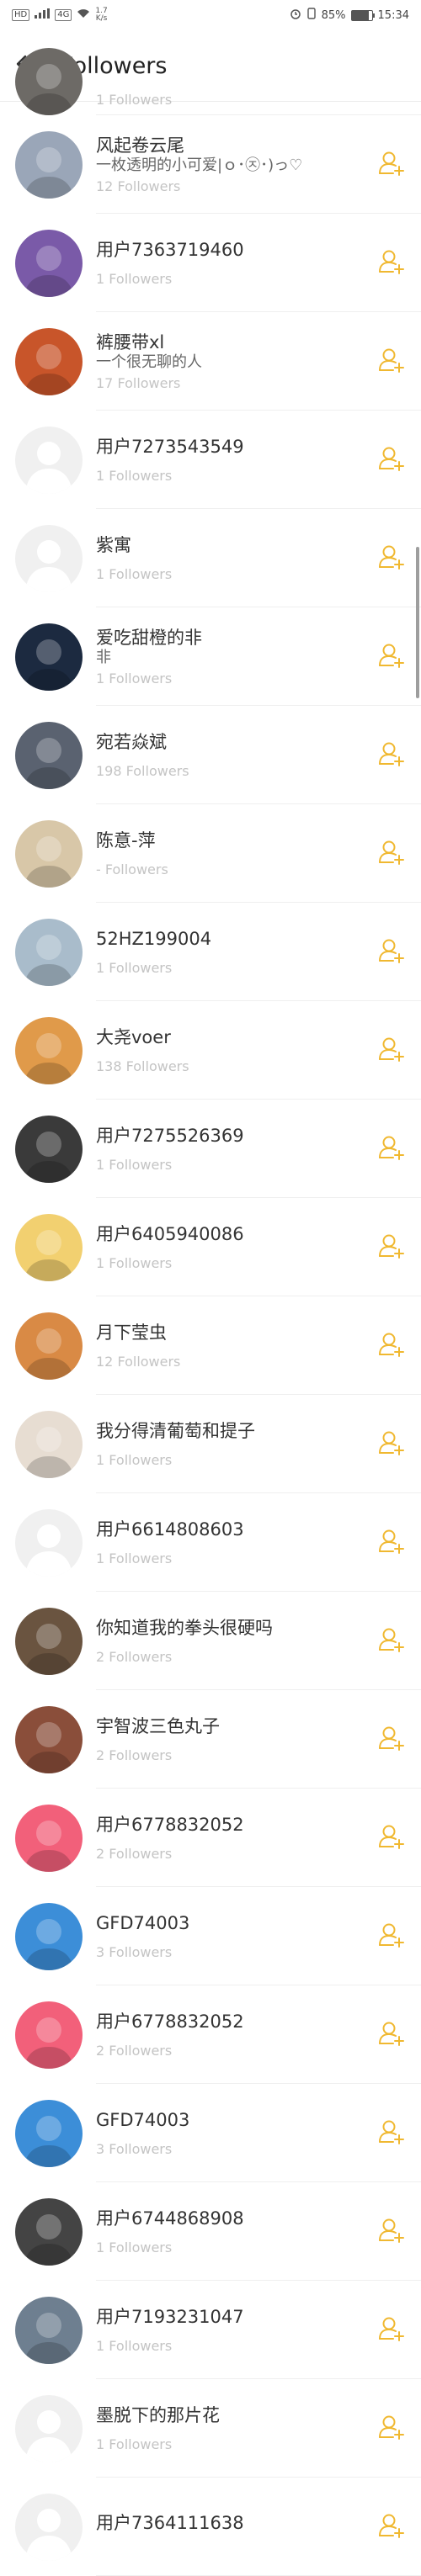 This screenshot has width=421, height=2576. Describe the element at coordinates (229, 1050) in the screenshot. I see `follower-info: 大尧voer 138 Followers` at that location.